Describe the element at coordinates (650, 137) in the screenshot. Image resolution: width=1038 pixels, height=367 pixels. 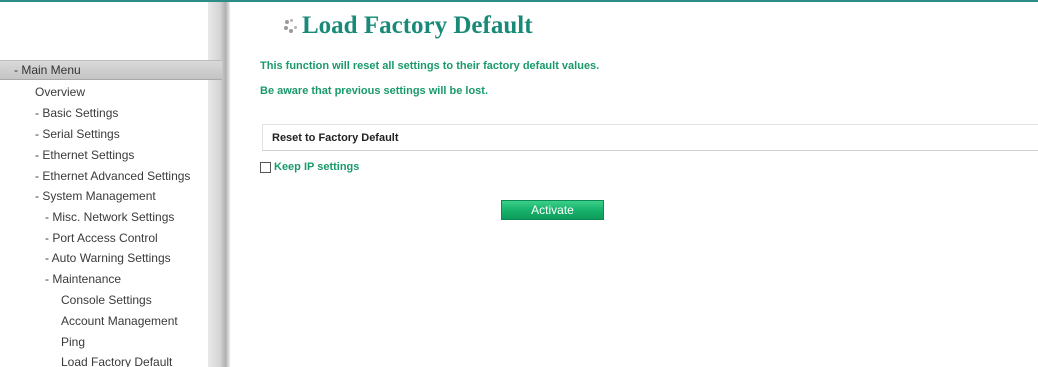
I see `section-header-reset: Reset to Factory Default` at that location.